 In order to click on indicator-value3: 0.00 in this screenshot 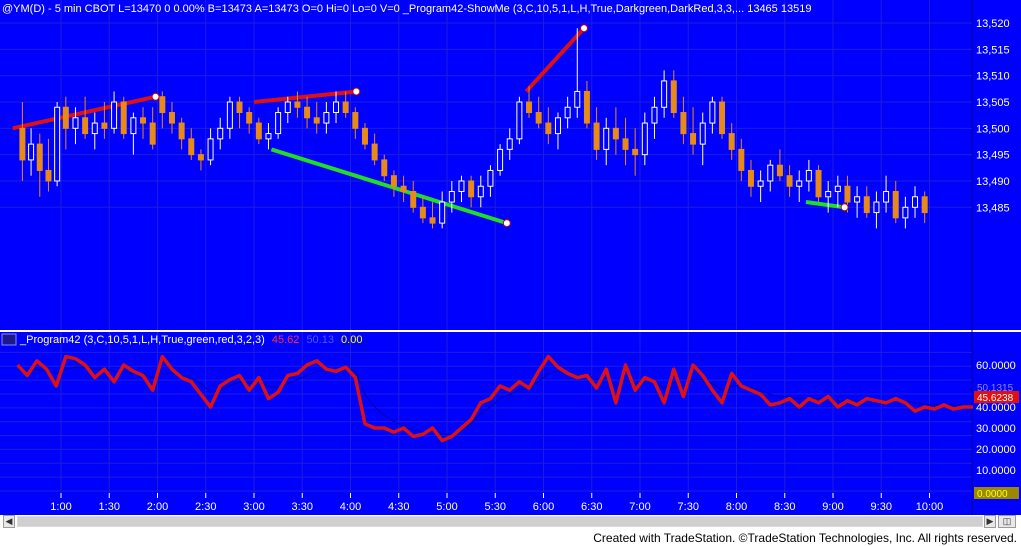, I will do `click(352, 340)`.